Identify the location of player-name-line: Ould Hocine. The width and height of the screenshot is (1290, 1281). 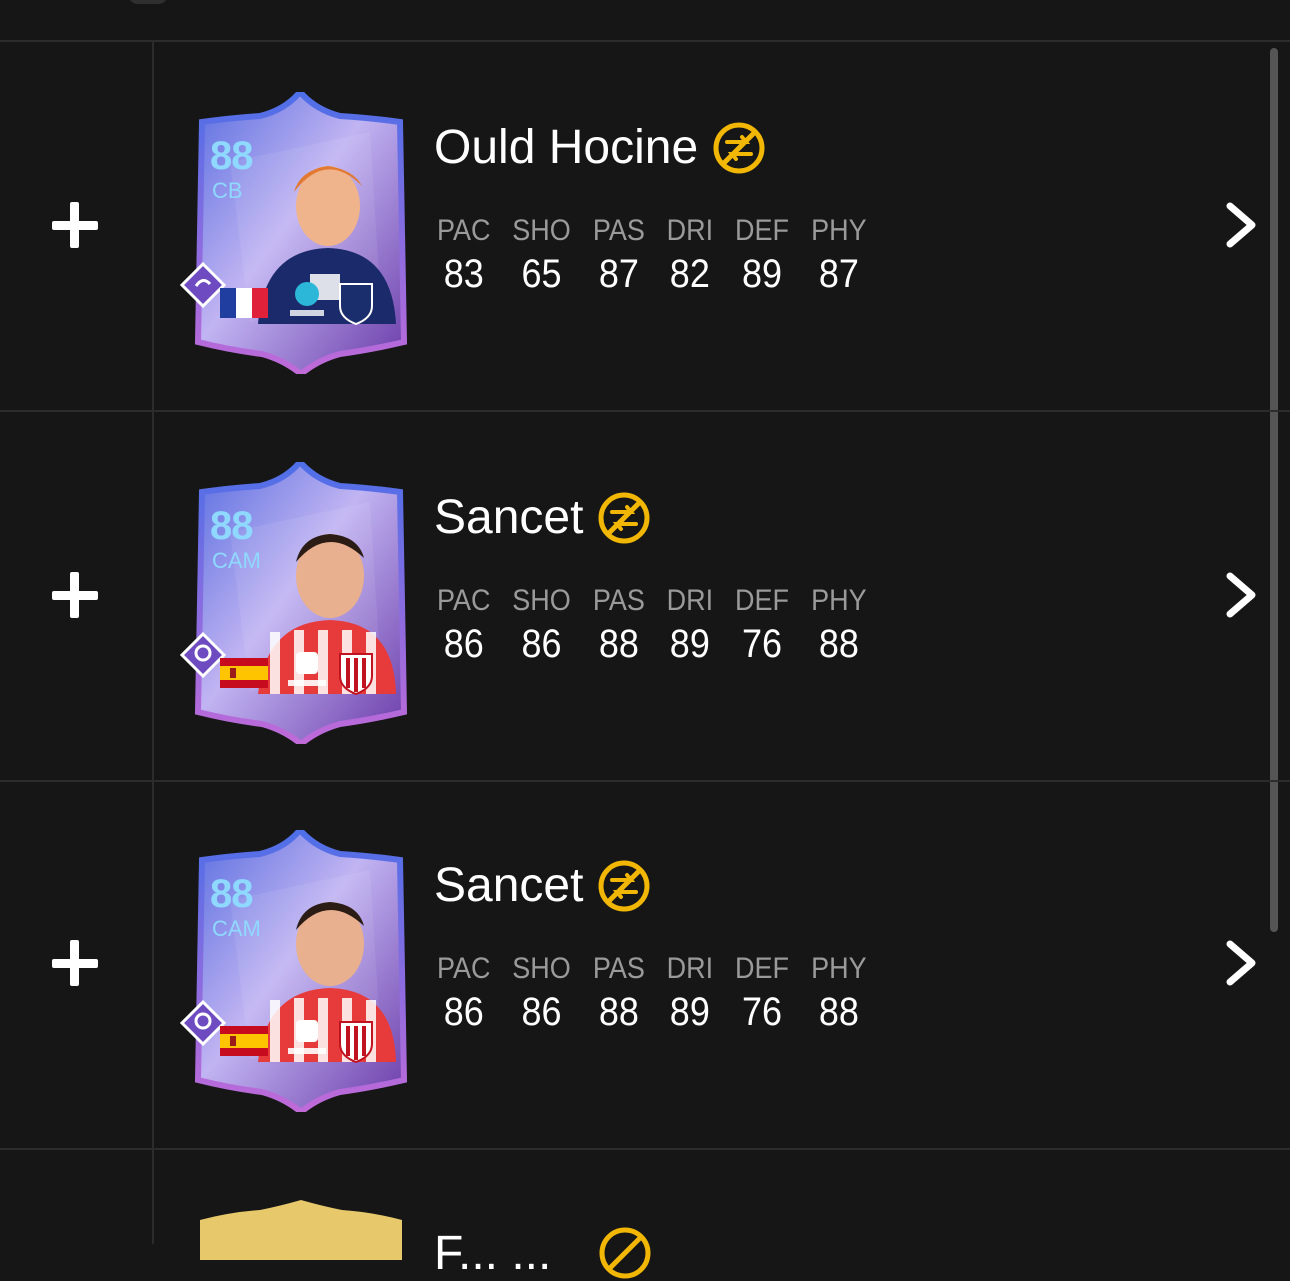
(600, 147).